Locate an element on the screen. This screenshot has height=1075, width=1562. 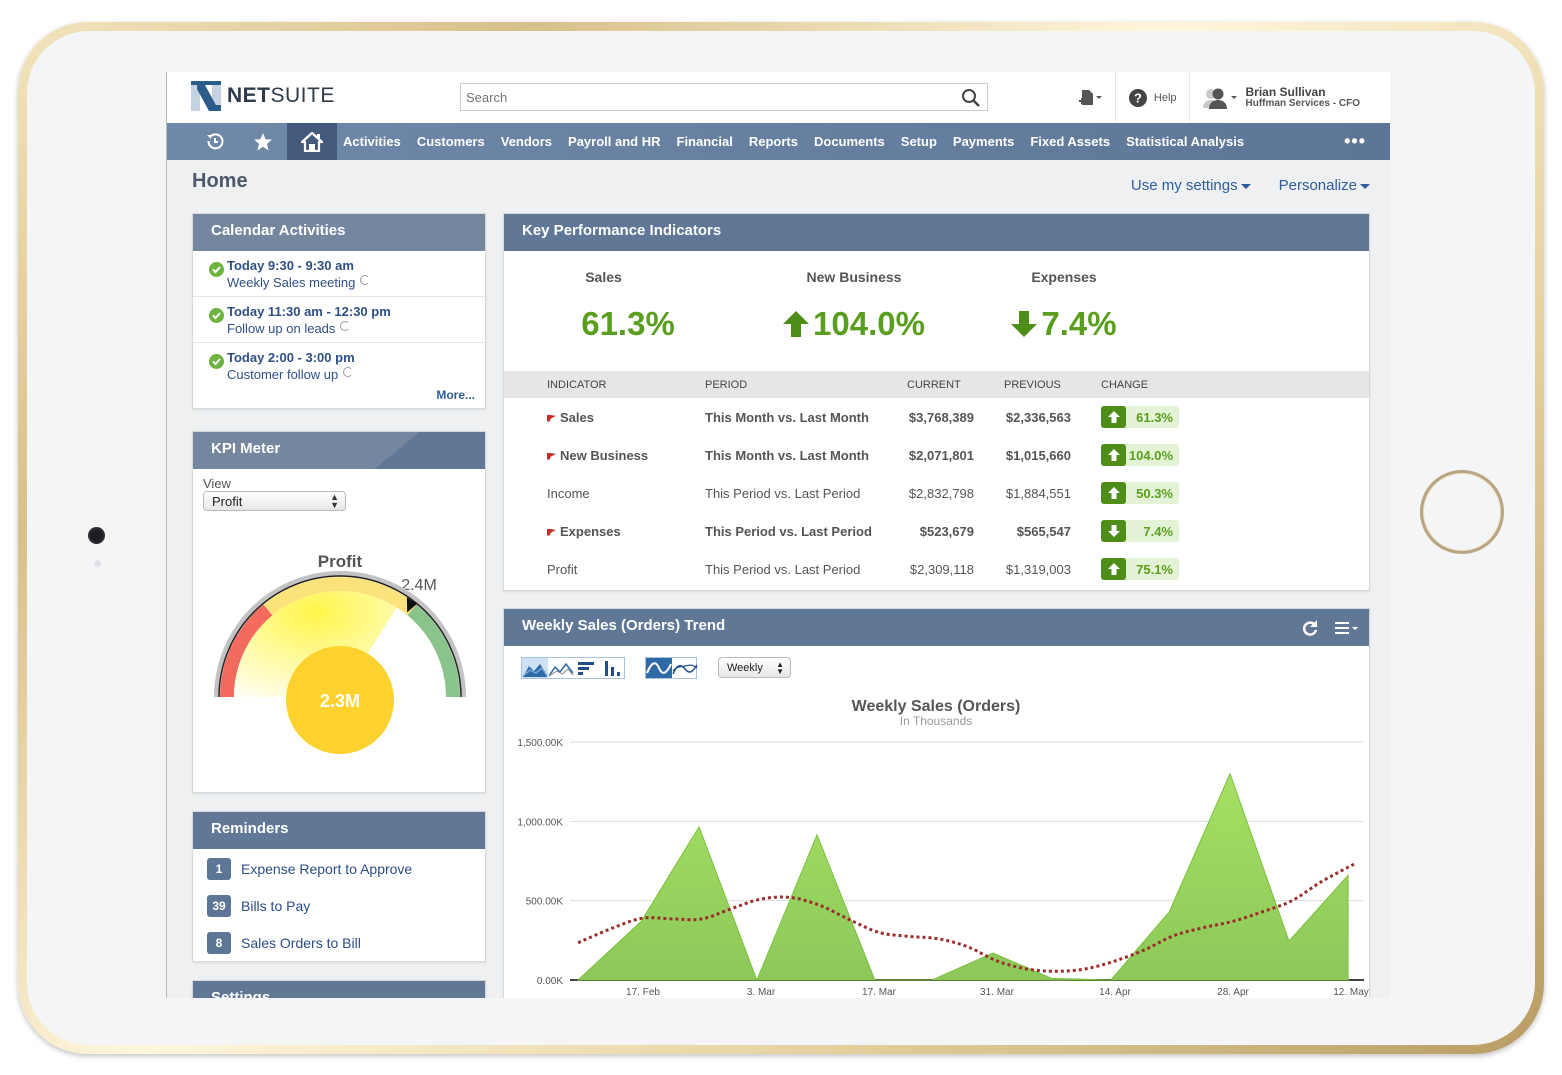
reminder-item: 1 Expense Report to Approve is located at coordinates (339, 868).